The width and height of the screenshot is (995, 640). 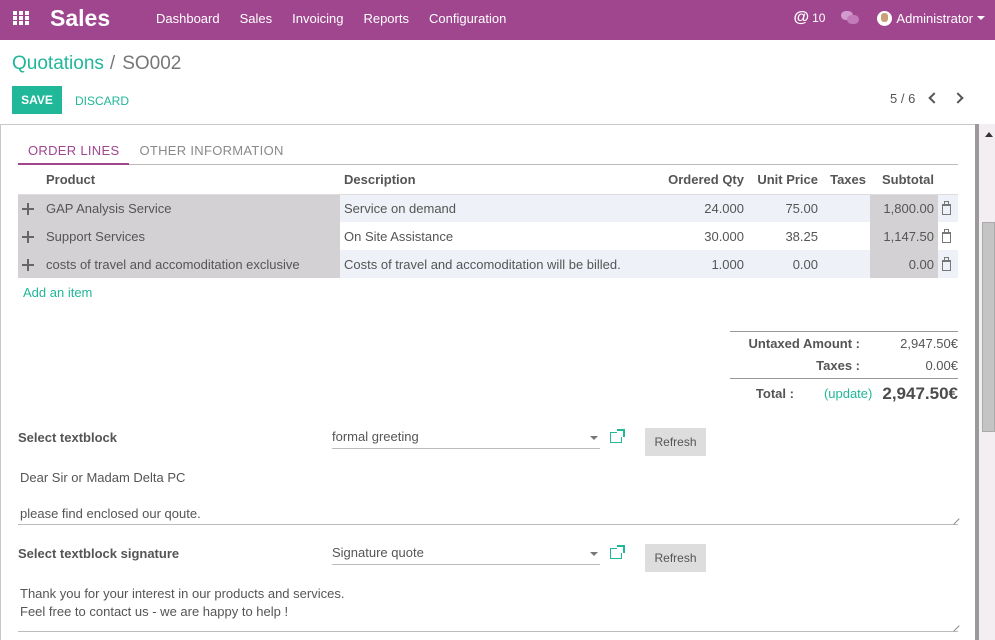 I want to click on cell-description: Service on demand, so click(x=491, y=208).